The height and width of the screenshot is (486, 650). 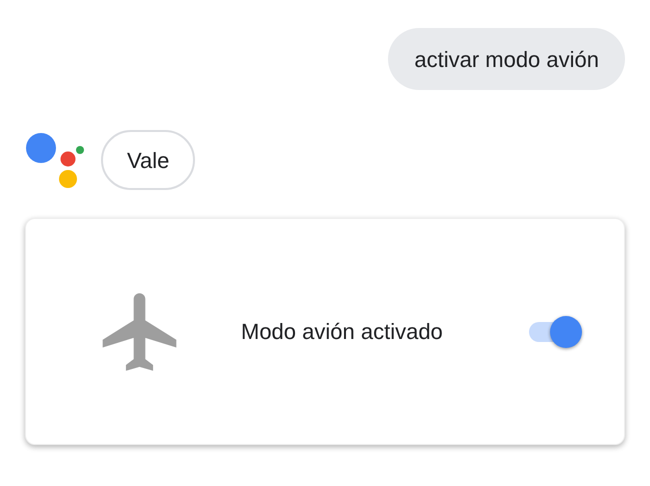 I want to click on airplane-mode-label: Modo avión activado, so click(x=342, y=332).